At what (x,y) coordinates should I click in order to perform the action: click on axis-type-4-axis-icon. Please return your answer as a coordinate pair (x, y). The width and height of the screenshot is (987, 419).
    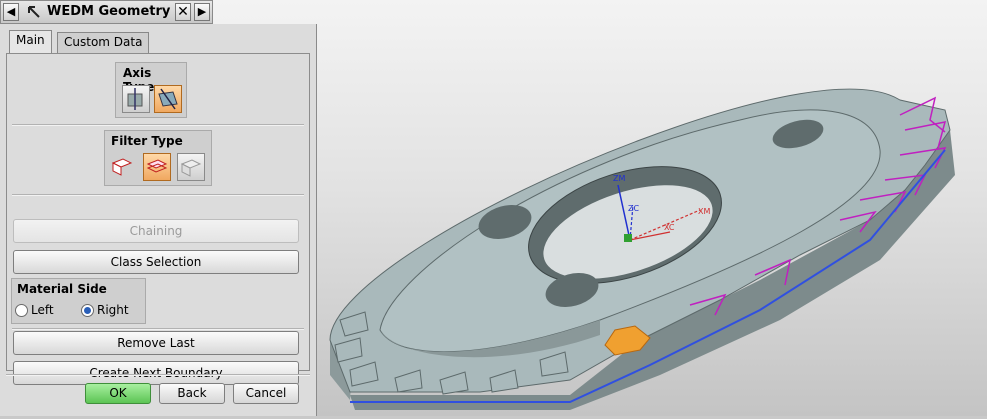
    Looking at the image, I should click on (168, 99).